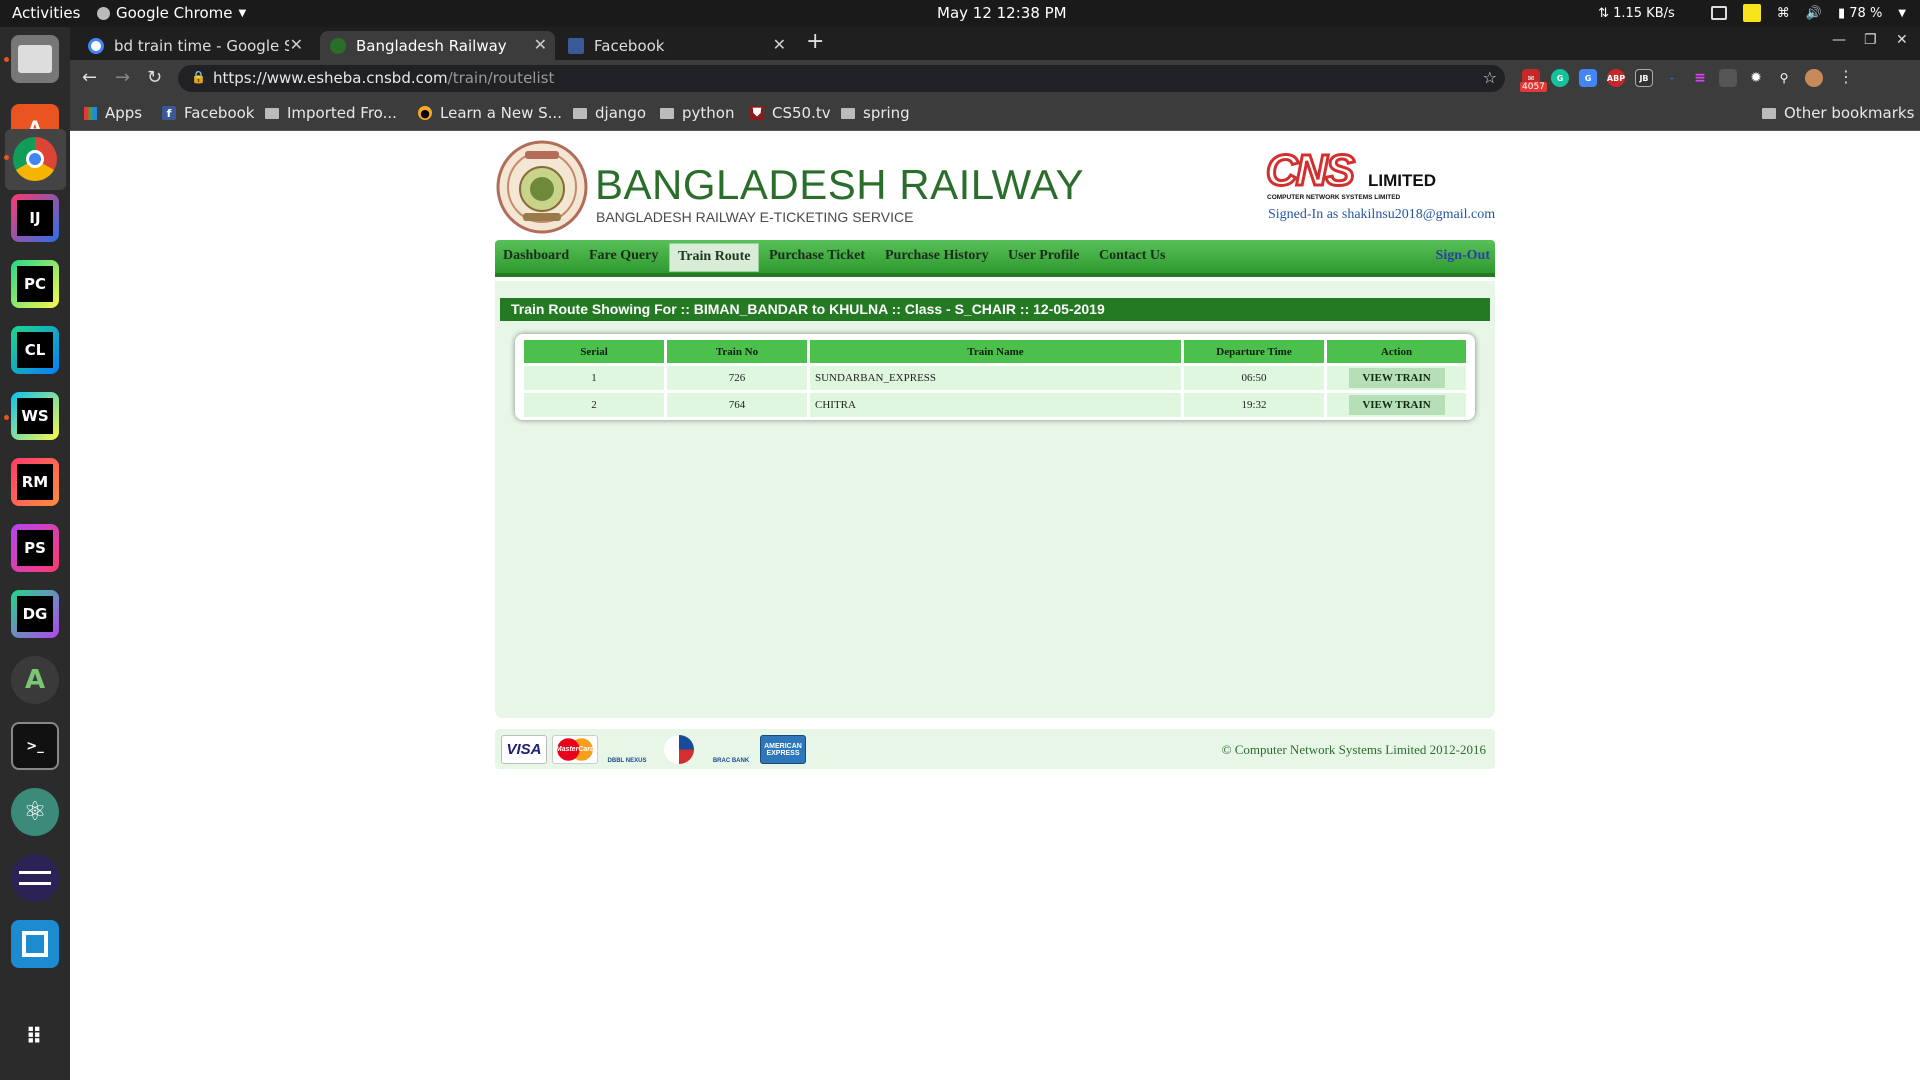 The height and width of the screenshot is (1080, 1920). I want to click on bookmark-spring: spring, so click(875, 113).